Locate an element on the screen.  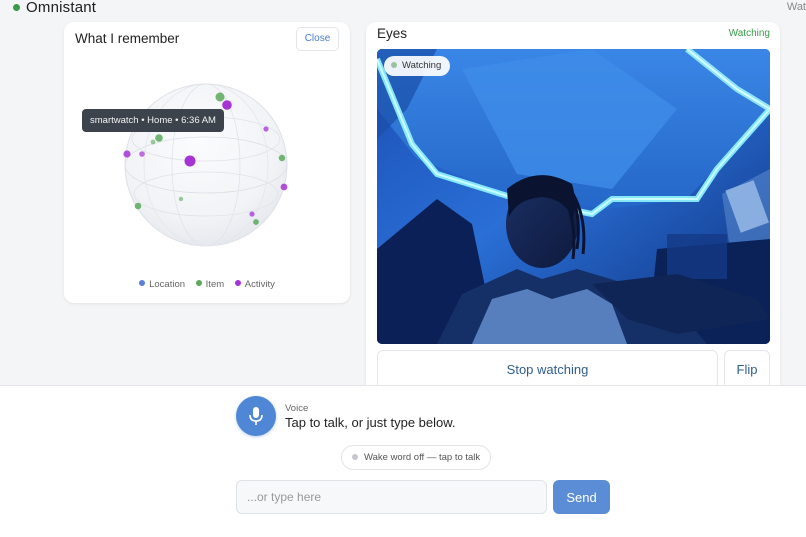
legend-item-item: Item is located at coordinates (210, 284).